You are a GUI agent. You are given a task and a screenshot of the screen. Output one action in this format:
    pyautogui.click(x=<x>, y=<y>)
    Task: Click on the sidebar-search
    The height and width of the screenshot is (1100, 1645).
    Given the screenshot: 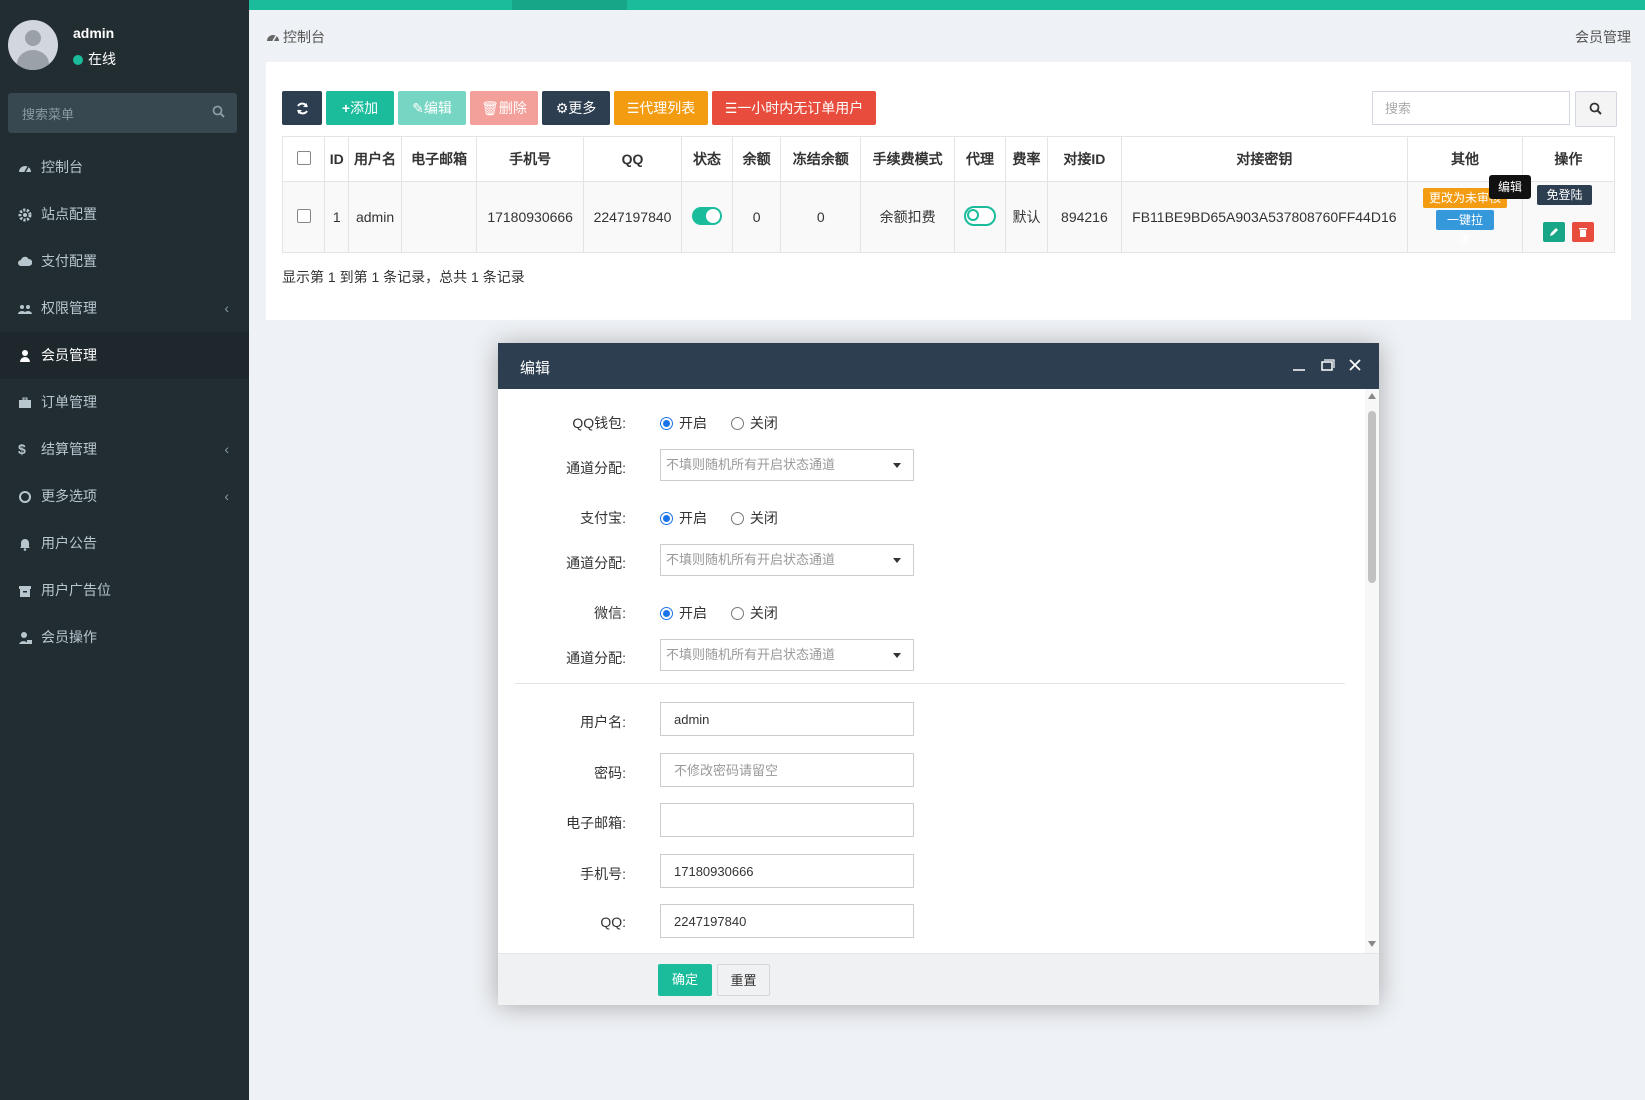 What is the action you would take?
    pyautogui.click(x=122, y=114)
    